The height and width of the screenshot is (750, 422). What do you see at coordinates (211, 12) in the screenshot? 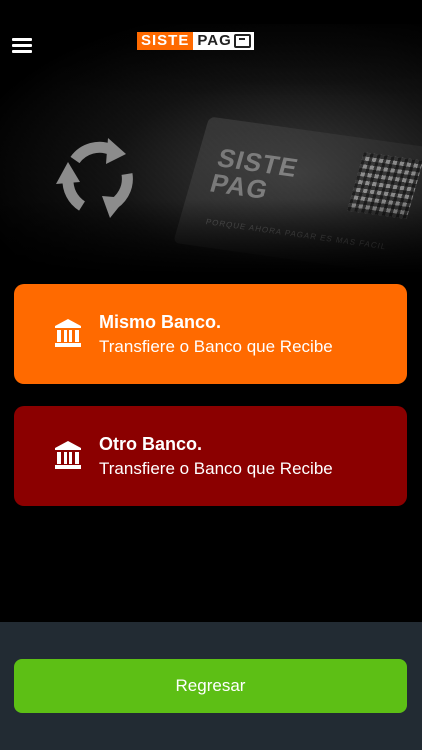
I see `status-bar` at bounding box center [211, 12].